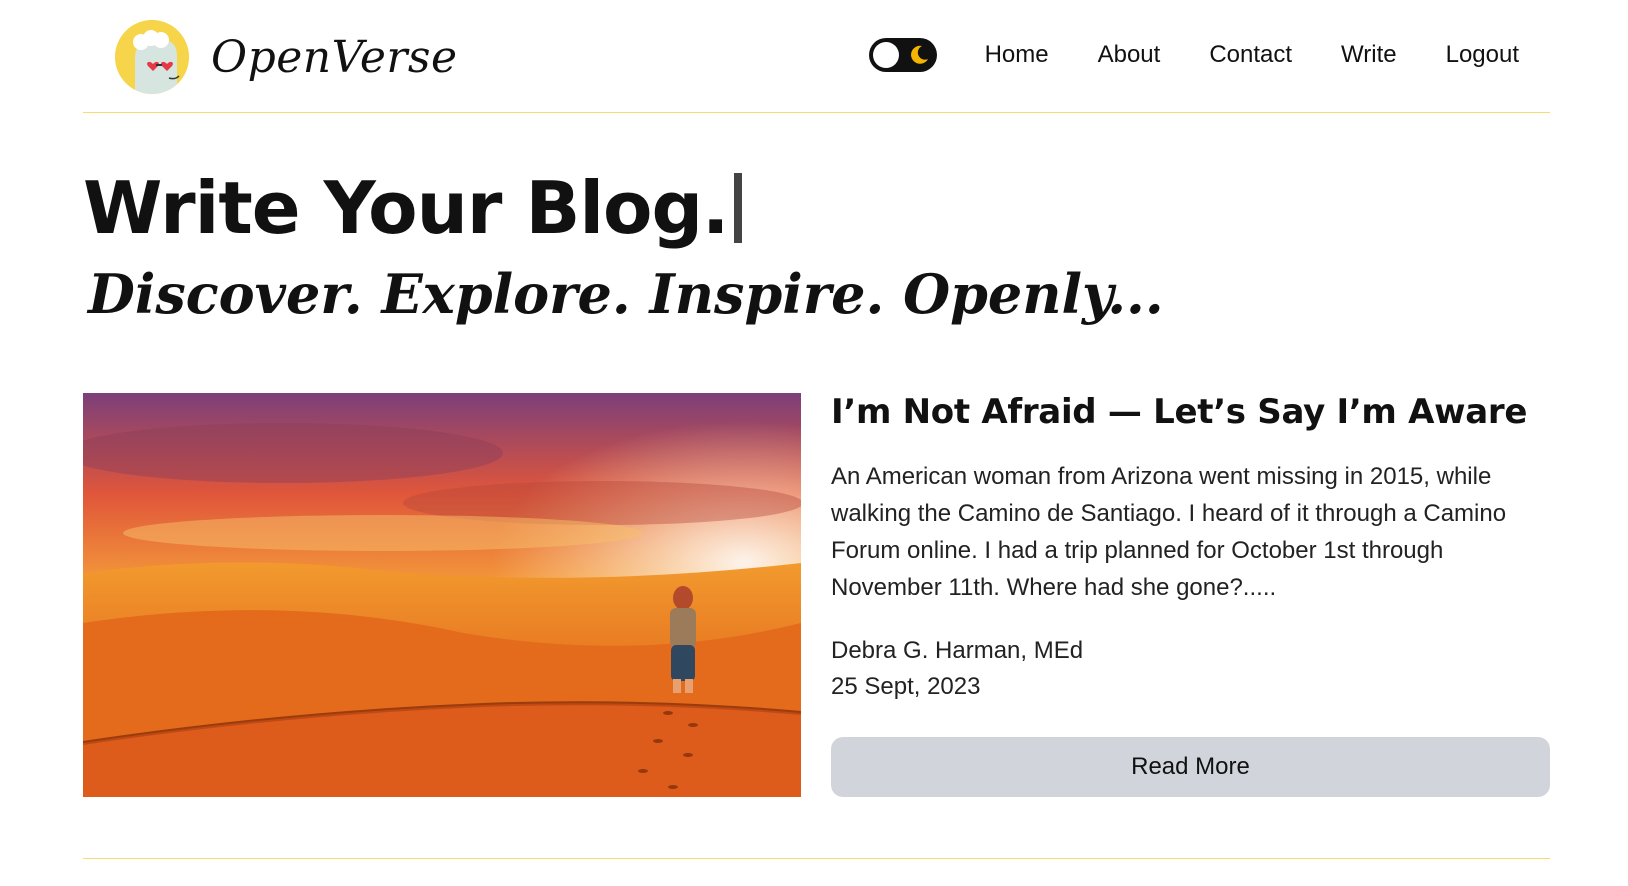 This screenshot has height=886, width=1628. I want to click on hero-title: Write Your Blog., so click(413, 208).